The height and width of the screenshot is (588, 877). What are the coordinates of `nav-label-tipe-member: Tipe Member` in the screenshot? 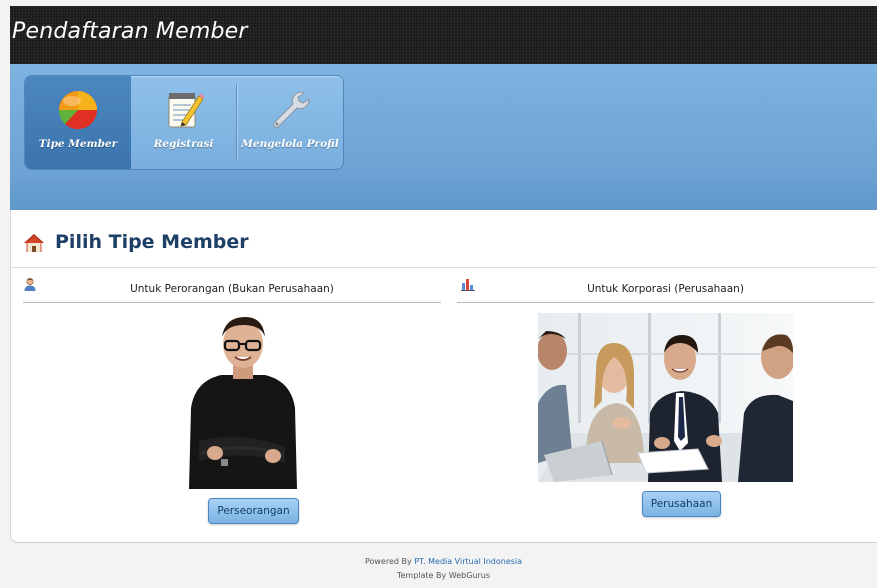 It's located at (78, 144).